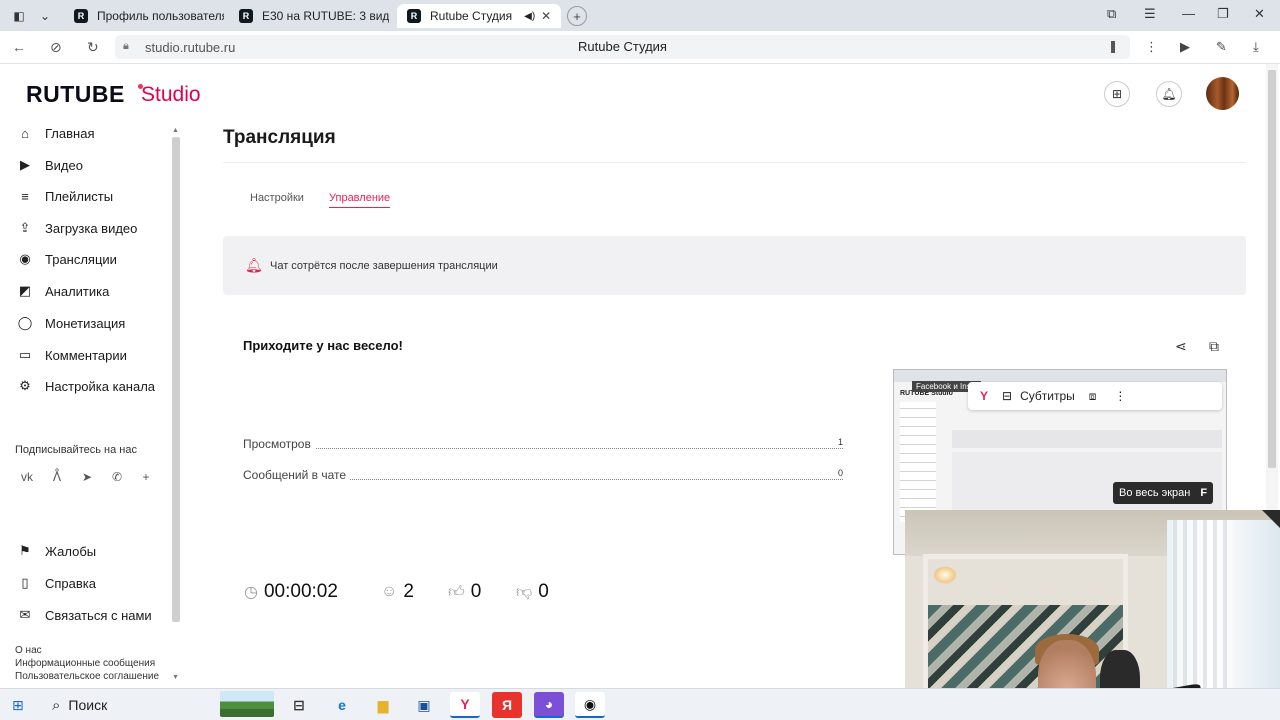  I want to click on sidebar-item-monetization: ◯ Монетизация, so click(71, 323).